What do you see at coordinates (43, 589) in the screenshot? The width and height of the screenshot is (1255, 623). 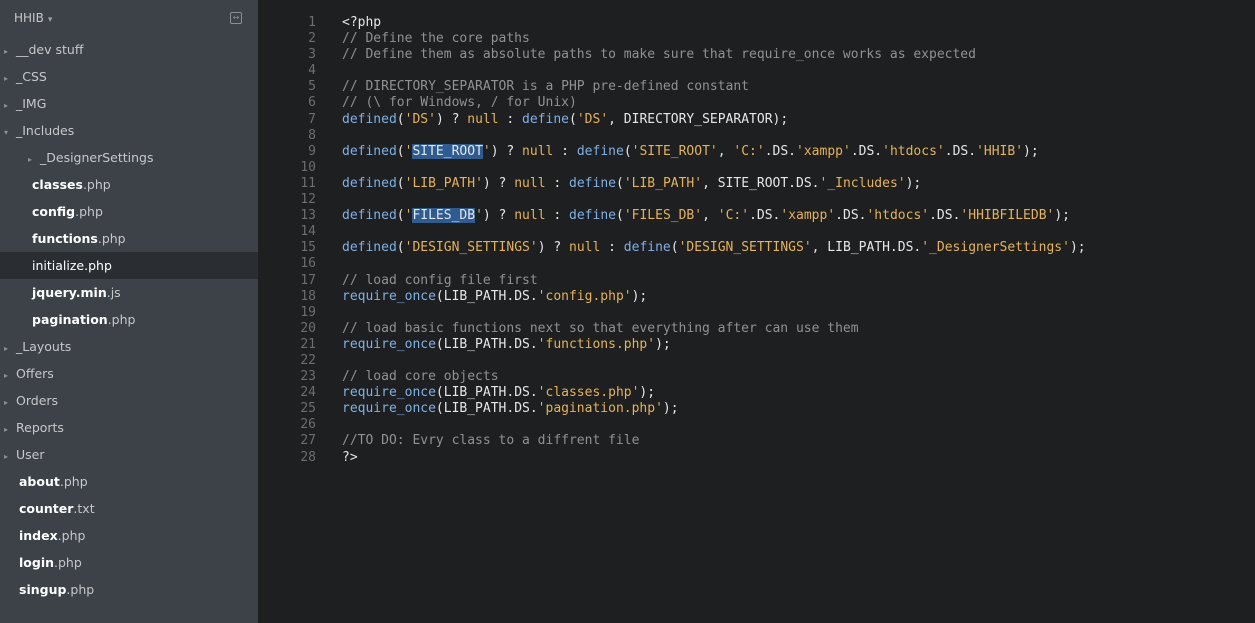 I see `file-name: singup` at bounding box center [43, 589].